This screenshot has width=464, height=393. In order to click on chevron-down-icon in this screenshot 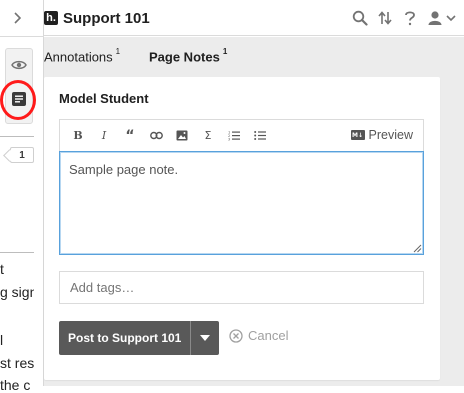, I will do `click(450, 18)`.